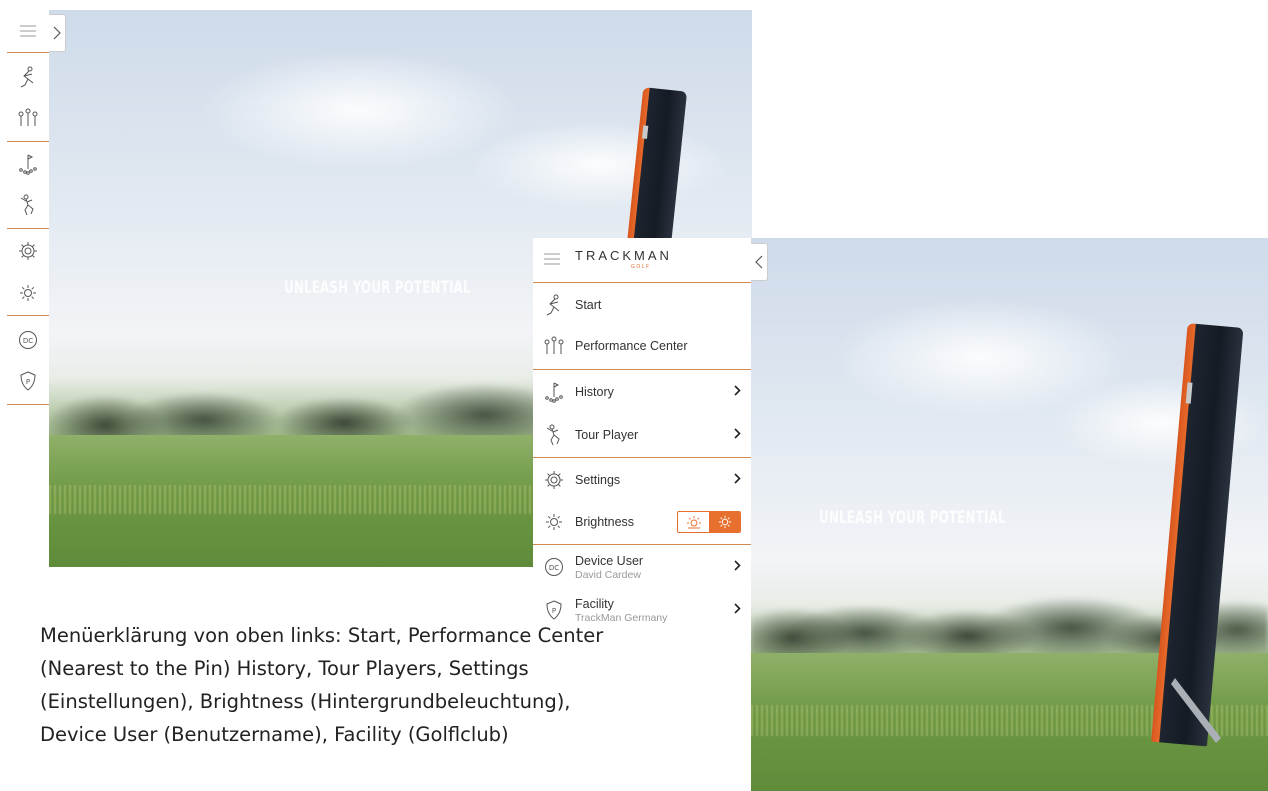 The width and height of the screenshot is (1268, 791). I want to click on brightness-toggle, so click(709, 522).